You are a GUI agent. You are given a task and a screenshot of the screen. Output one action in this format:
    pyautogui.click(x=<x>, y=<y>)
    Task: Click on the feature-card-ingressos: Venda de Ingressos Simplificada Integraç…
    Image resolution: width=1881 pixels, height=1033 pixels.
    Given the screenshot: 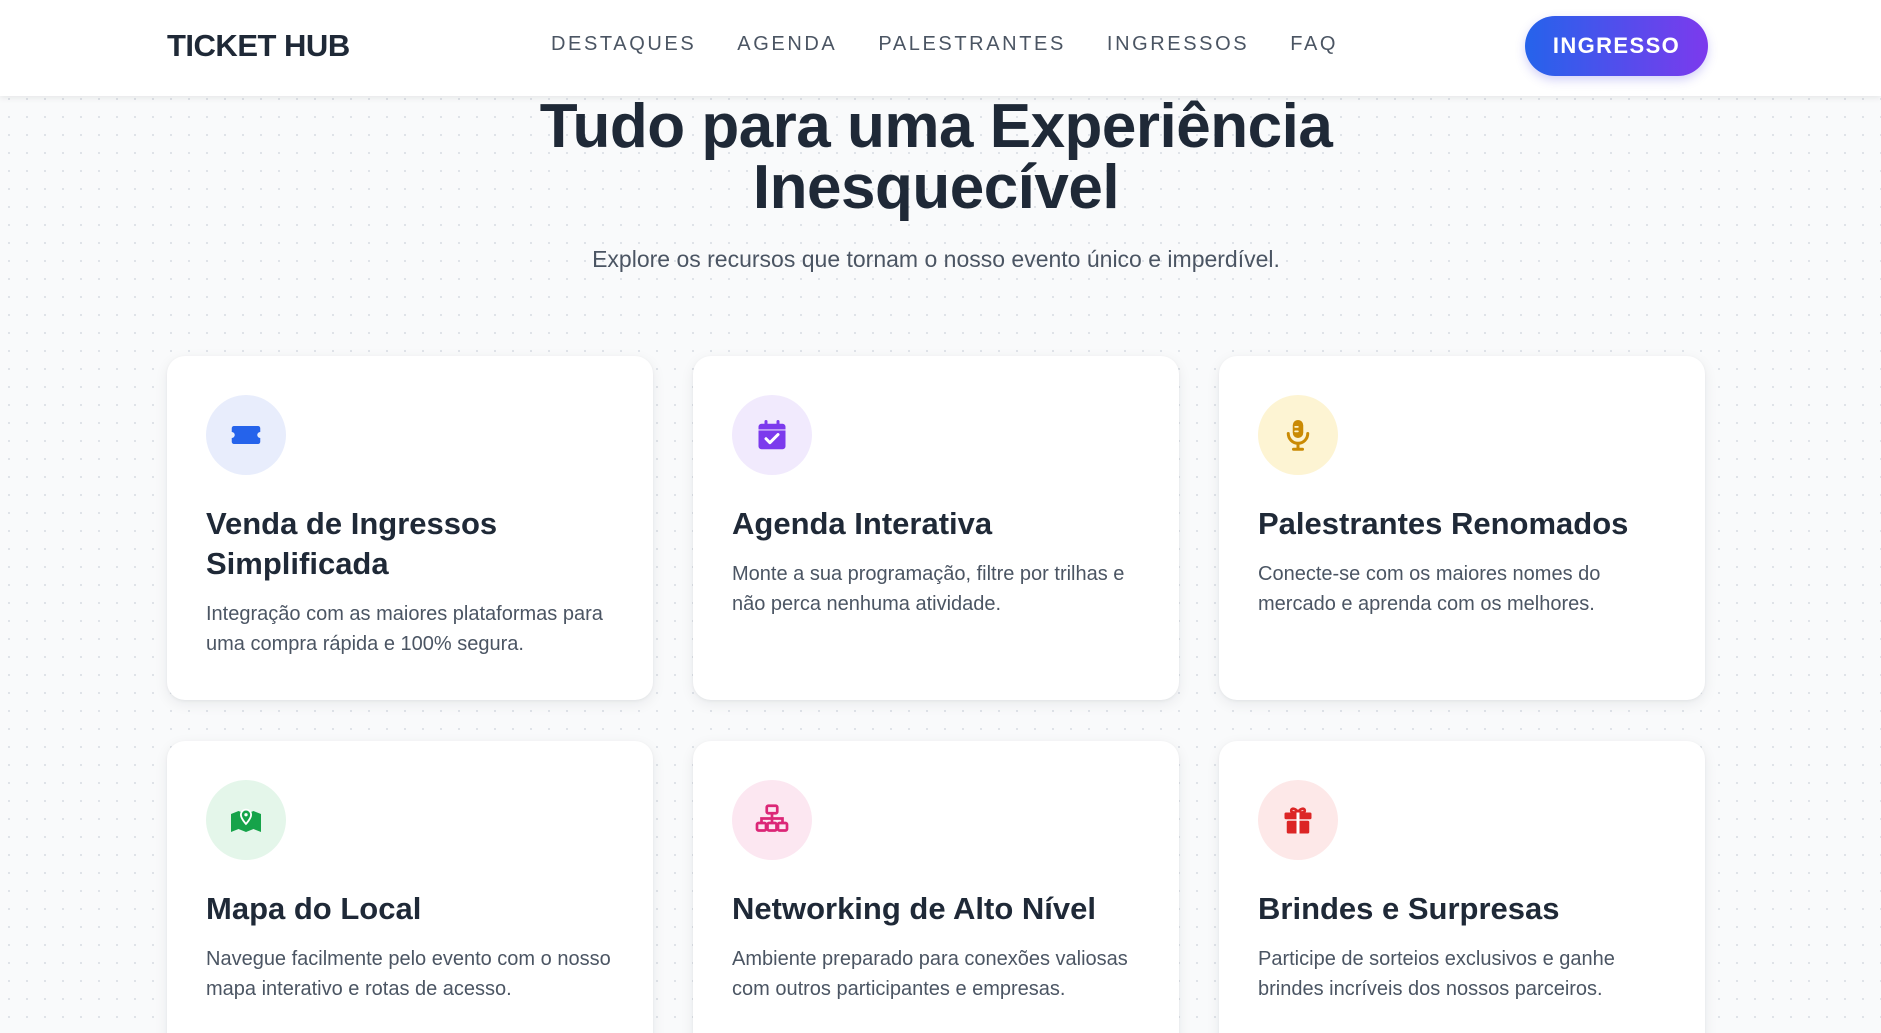 What is the action you would take?
    pyautogui.click(x=410, y=528)
    